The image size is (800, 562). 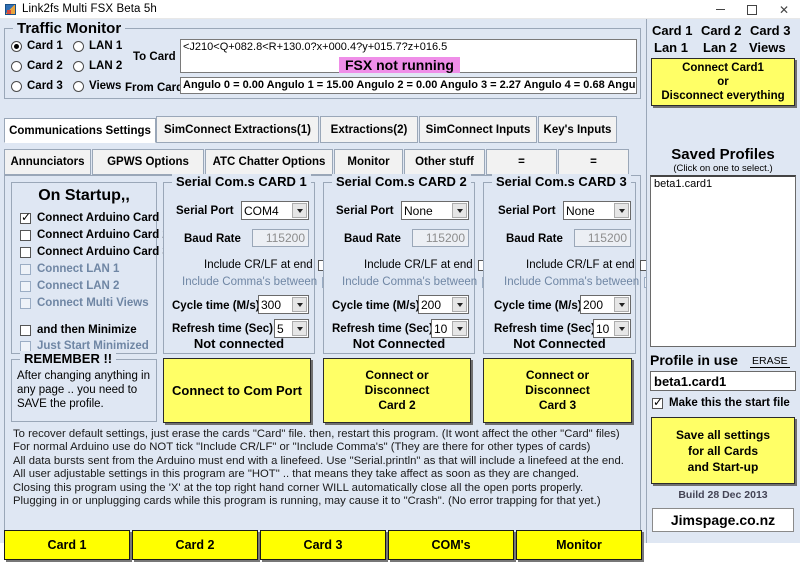 I want to click on card-2-comma-checkbox: Include Comma's between, so click(x=418, y=282).